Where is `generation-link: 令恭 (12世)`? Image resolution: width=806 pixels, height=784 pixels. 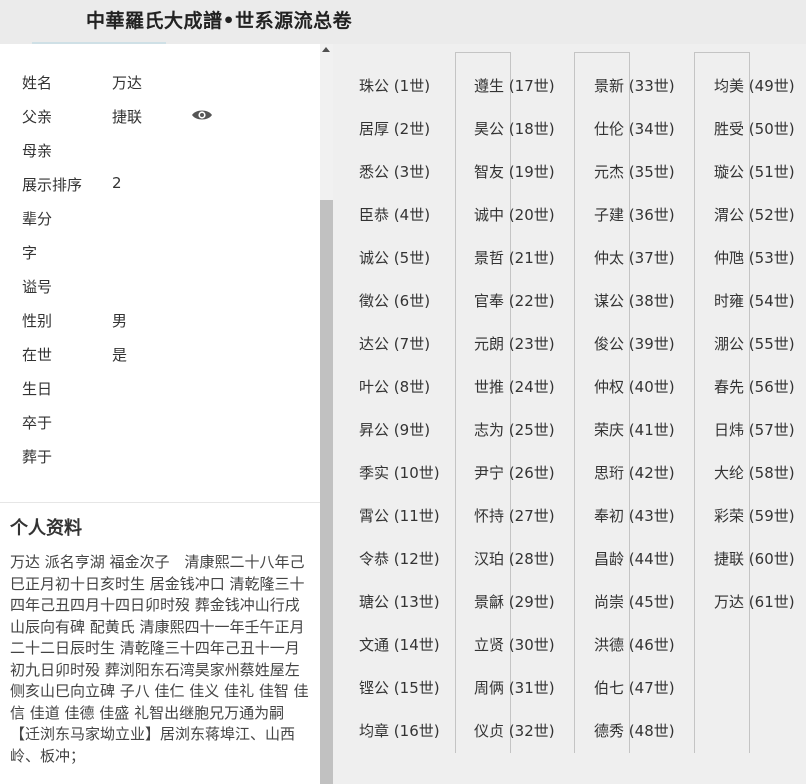
generation-link: 令恭 (12世) is located at coordinates (399, 558).